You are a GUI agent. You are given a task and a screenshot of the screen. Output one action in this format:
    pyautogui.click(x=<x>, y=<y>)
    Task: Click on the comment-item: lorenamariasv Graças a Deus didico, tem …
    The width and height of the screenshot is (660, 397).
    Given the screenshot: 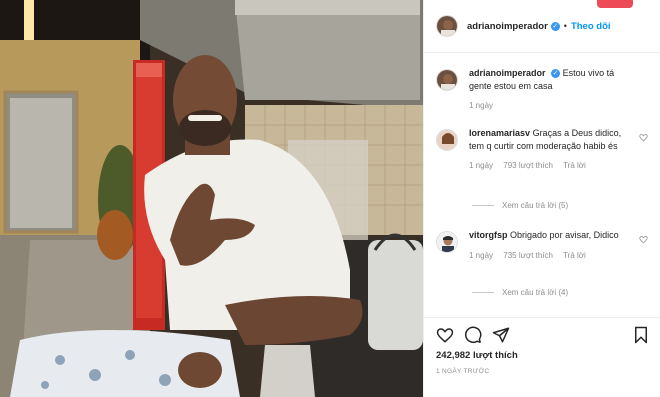 What is the action you would take?
    pyautogui.click(x=546, y=150)
    